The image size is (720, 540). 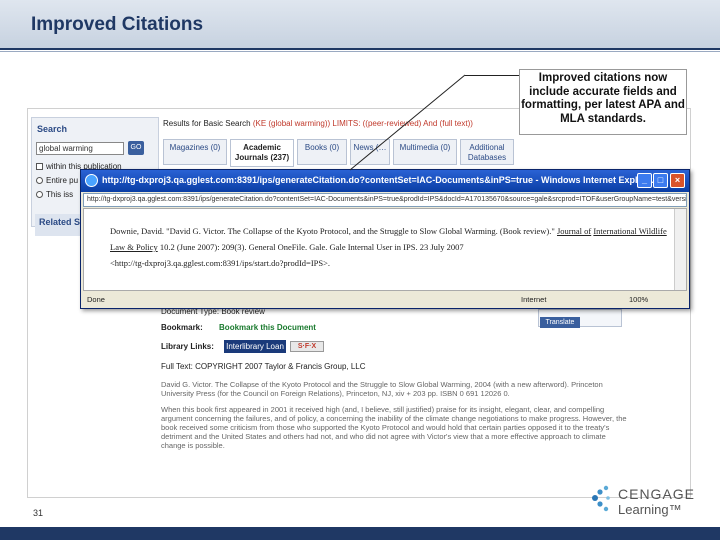 What do you see at coordinates (255, 346) in the screenshot?
I see `interlibrary-loan-button: Interlibrary Loan` at bounding box center [255, 346].